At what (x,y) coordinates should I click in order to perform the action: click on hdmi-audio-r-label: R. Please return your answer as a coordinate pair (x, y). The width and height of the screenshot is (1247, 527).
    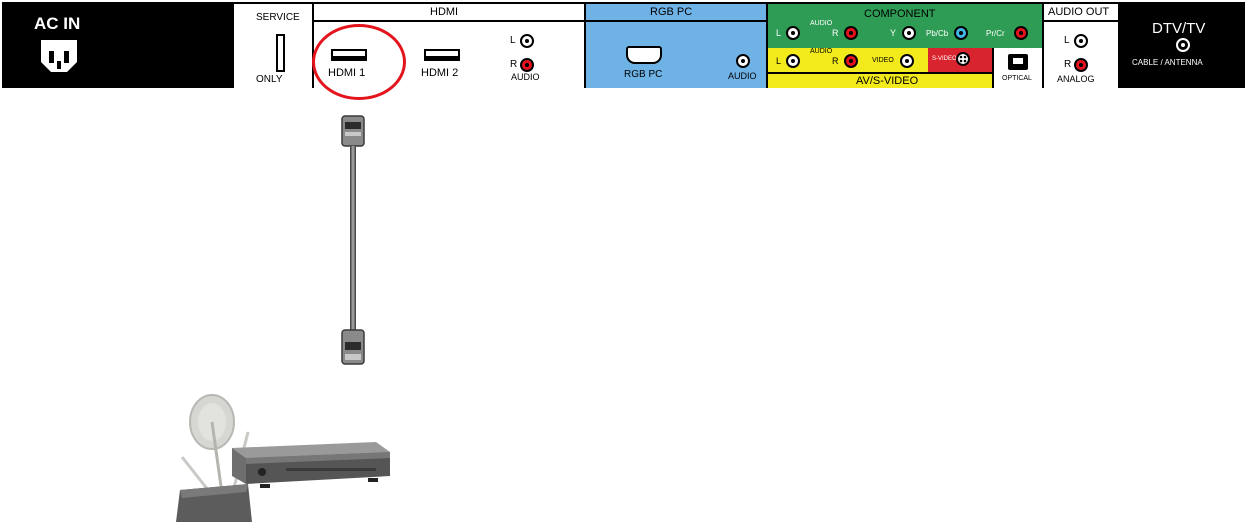
    Looking at the image, I should click on (514, 64).